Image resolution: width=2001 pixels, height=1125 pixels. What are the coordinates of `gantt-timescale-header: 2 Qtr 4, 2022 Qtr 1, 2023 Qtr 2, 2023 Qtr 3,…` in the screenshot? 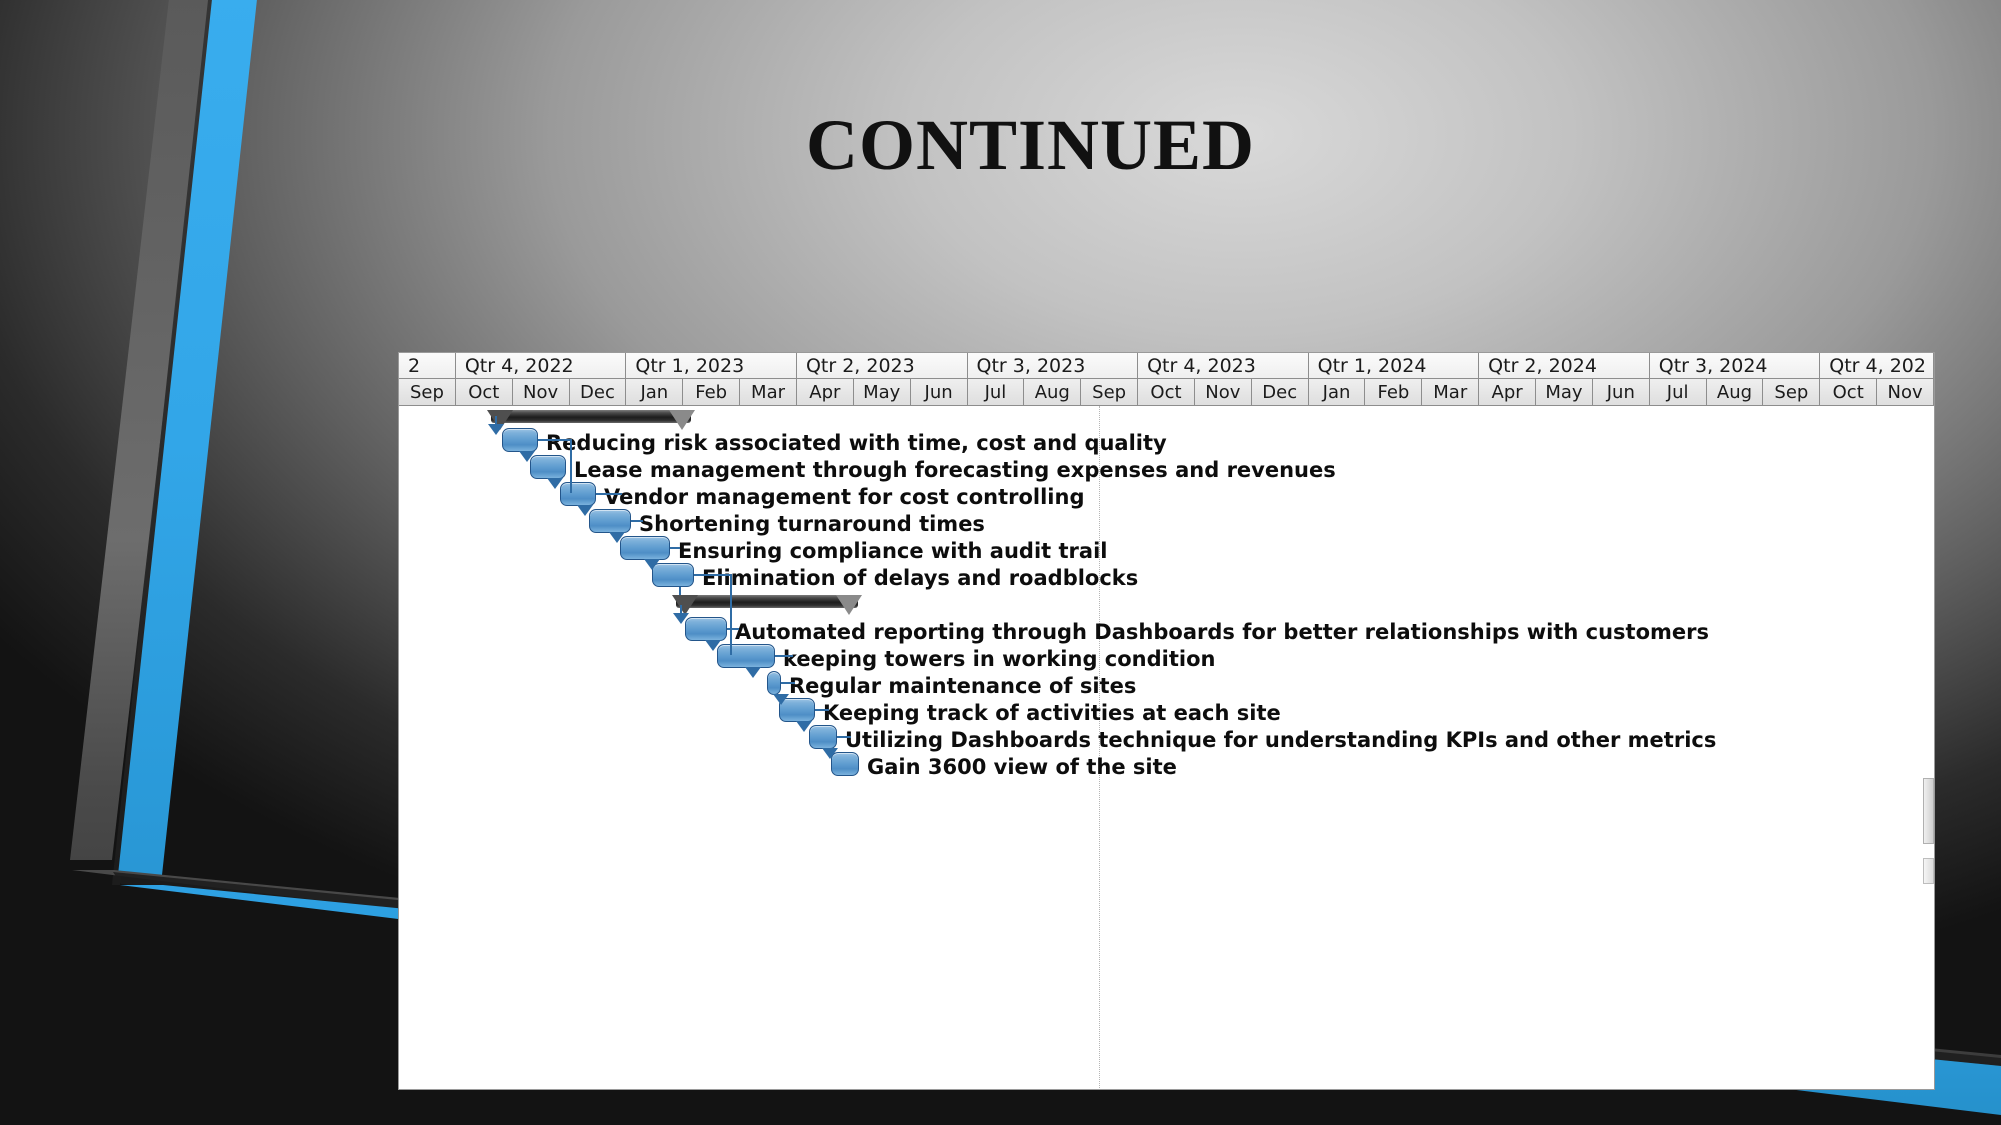 It's located at (1166, 379).